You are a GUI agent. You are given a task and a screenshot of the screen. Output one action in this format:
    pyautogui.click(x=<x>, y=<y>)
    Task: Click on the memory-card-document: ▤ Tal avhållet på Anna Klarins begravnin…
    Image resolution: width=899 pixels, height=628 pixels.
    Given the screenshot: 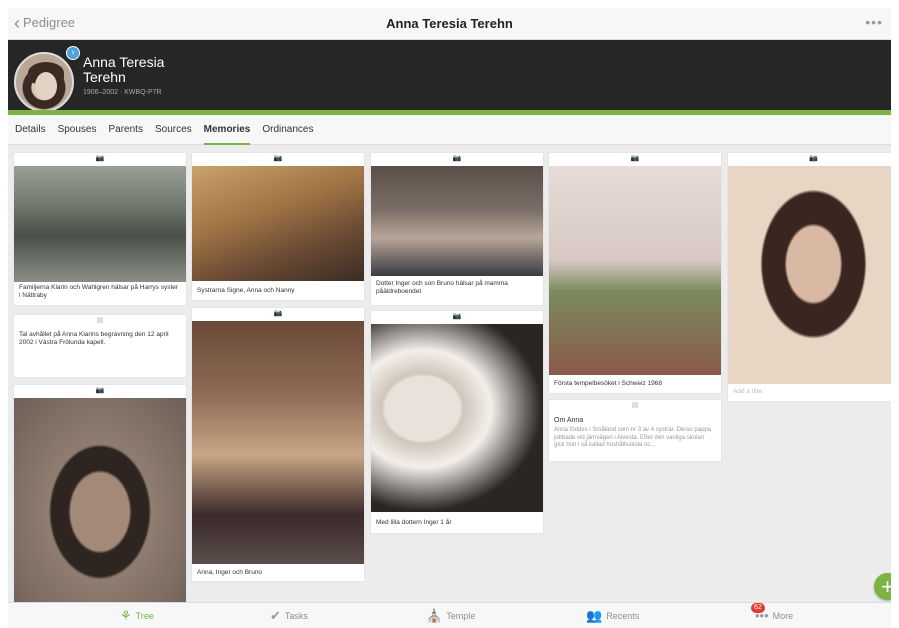 What is the action you would take?
    pyautogui.click(x=100, y=346)
    